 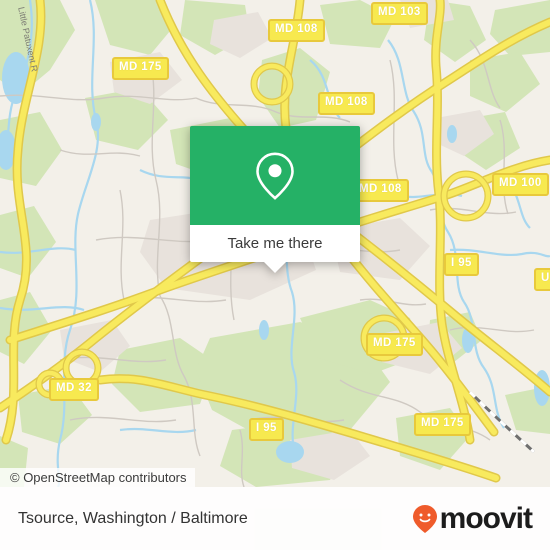 I want to click on callout-icon-area, so click(x=275, y=175).